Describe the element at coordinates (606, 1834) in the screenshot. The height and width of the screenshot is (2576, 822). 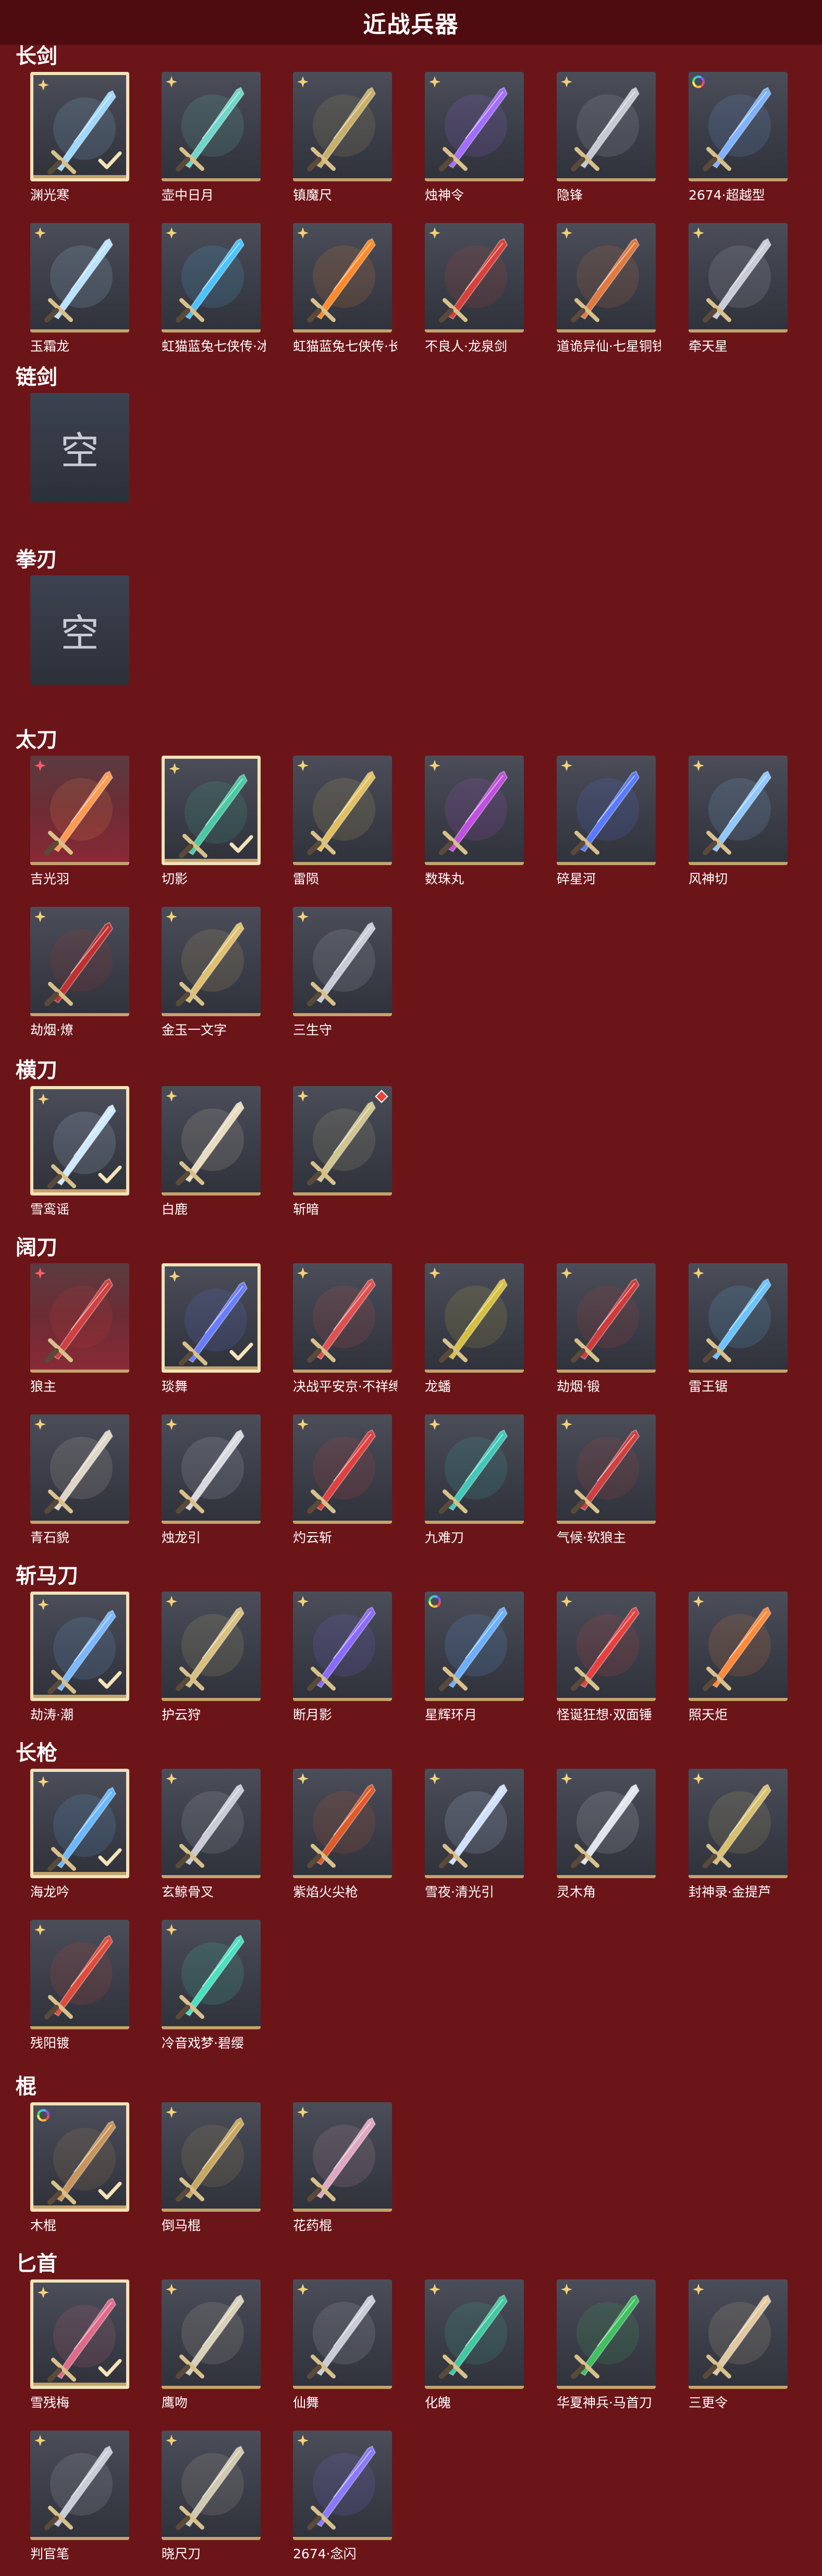
I see `weapon-card: 灵木角` at that location.